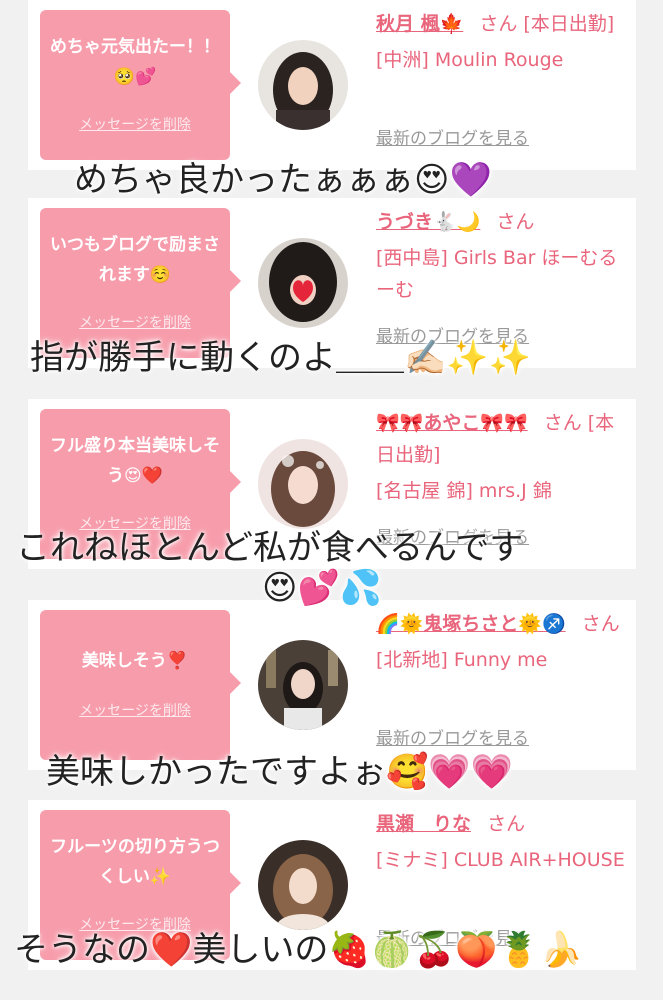  I want to click on latest-blog-link: 最新のブログを見る, so click(452, 136).